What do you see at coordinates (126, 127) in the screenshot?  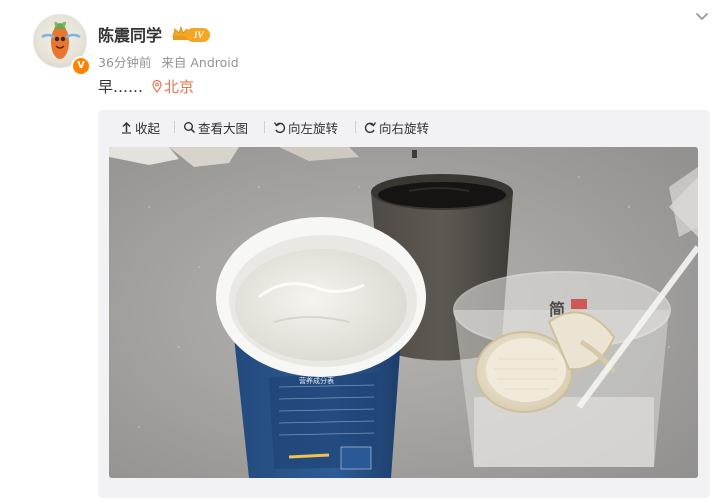 I see `arrow-up-icon` at bounding box center [126, 127].